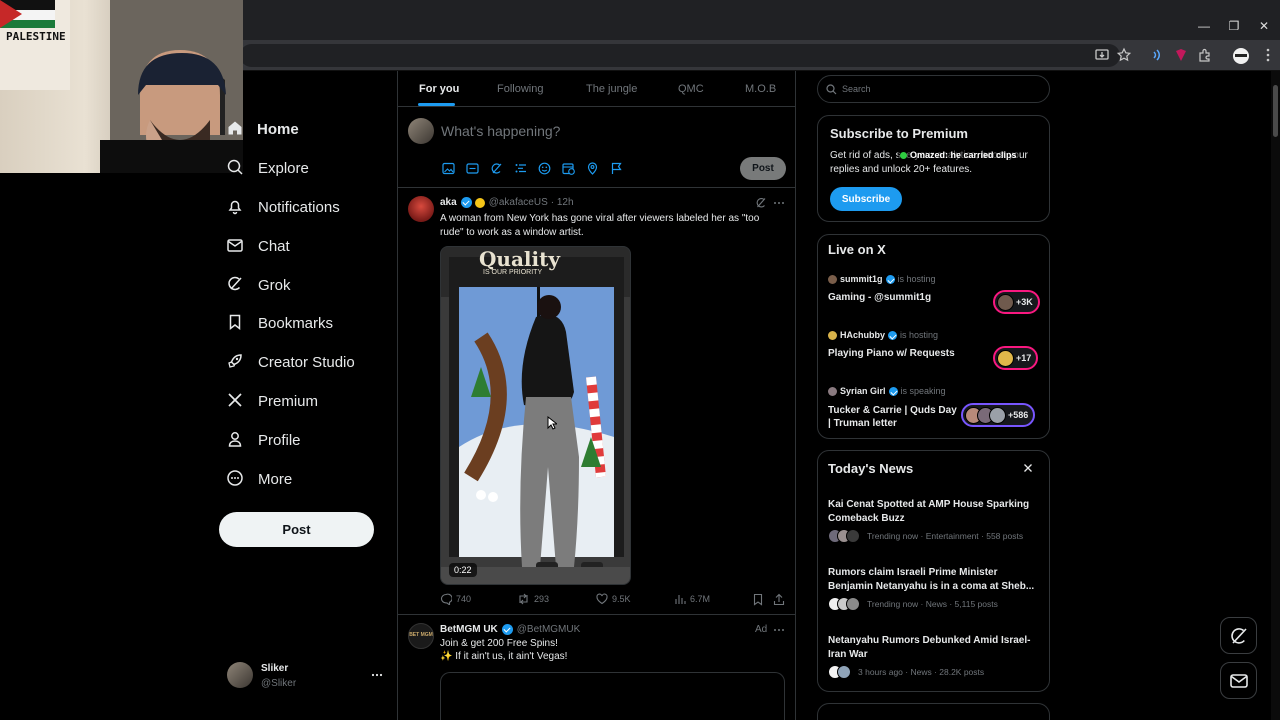 This screenshot has height=720, width=1280. Describe the element at coordinates (518, 202) in the screenshot. I see `tweet-handle: @akafaceUS` at that location.